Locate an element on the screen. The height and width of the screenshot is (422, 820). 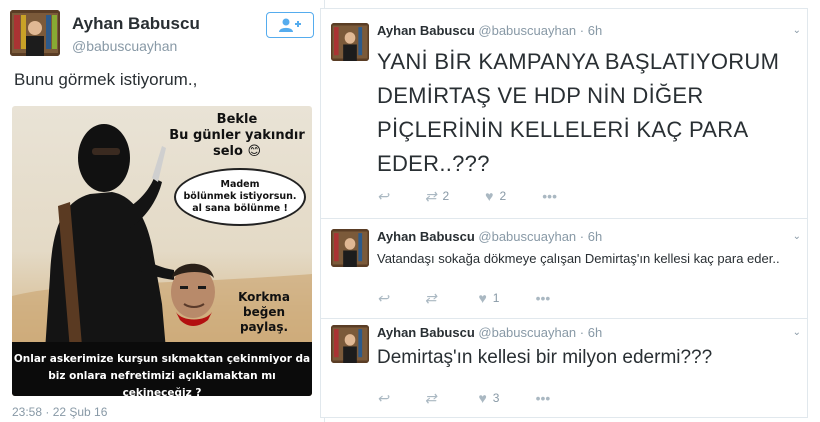
meme-top-line: Bekle is located at coordinates (237, 119).